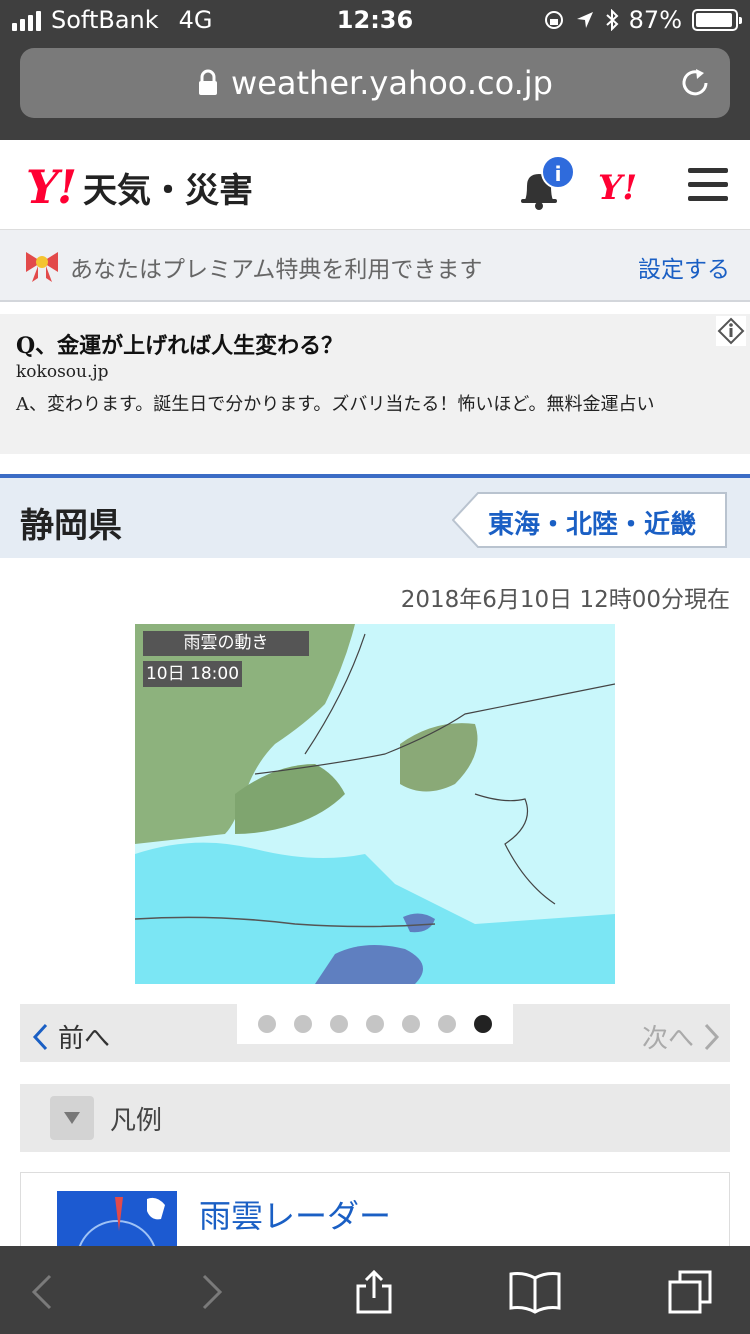 Image resolution: width=750 pixels, height=1334 pixels. What do you see at coordinates (553, 20) in the screenshot?
I see `orientation-lock-icon` at bounding box center [553, 20].